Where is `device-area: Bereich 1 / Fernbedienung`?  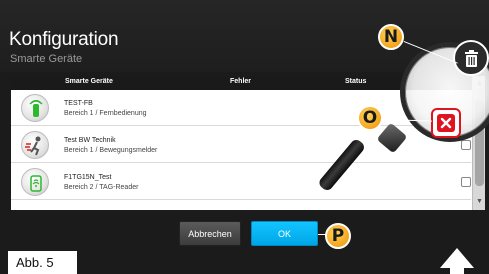
device-area: Bereich 1 / Fernbedienung is located at coordinates (105, 113).